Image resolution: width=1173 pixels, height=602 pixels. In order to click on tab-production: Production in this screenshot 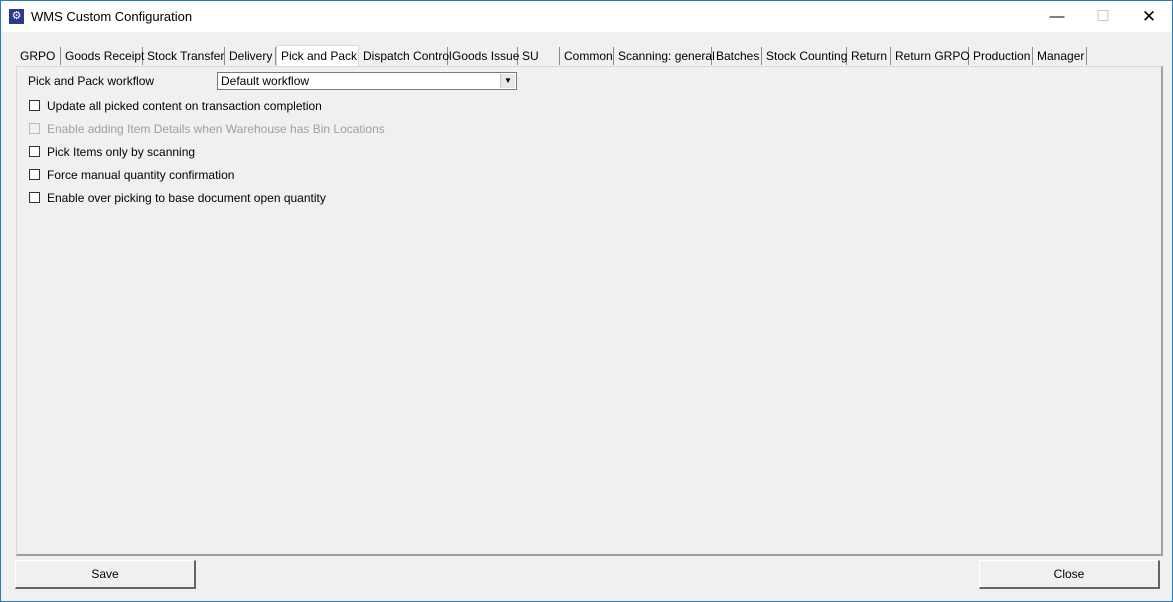, I will do `click(1001, 56)`.